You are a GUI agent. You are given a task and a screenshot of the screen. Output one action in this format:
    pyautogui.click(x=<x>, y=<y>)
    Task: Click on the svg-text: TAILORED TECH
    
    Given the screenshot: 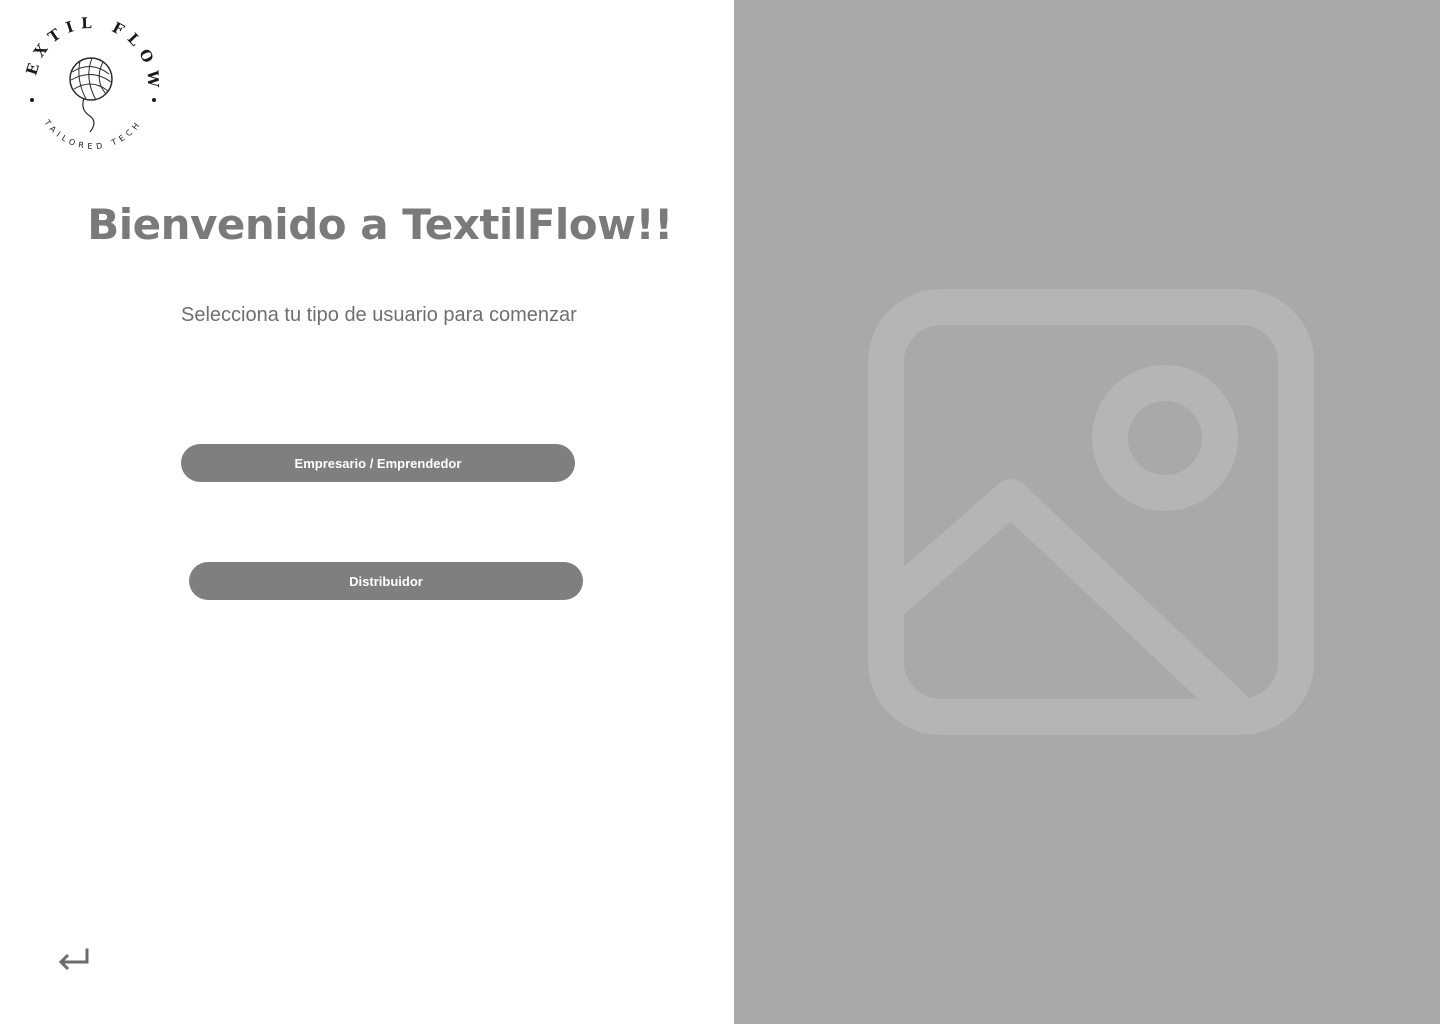 What is the action you would take?
    pyautogui.click(x=93, y=134)
    